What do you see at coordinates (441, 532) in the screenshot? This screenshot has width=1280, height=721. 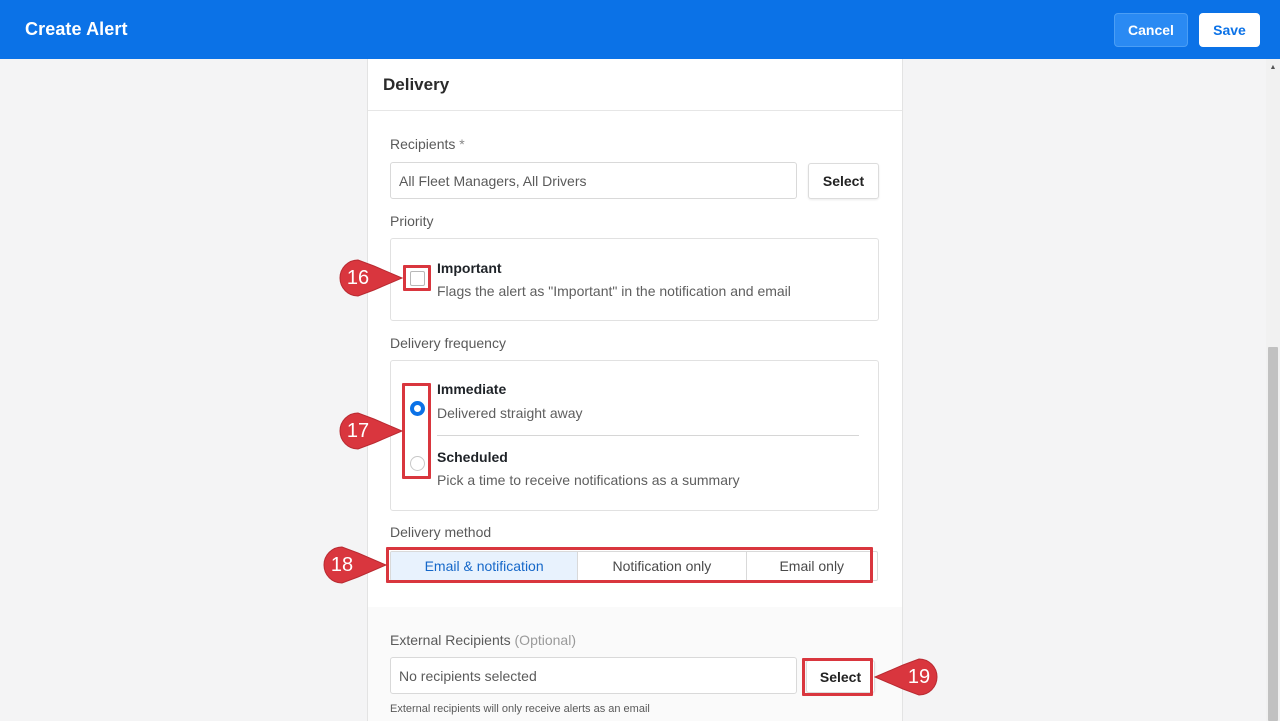 I see `delivery-method-label: Delivery method` at bounding box center [441, 532].